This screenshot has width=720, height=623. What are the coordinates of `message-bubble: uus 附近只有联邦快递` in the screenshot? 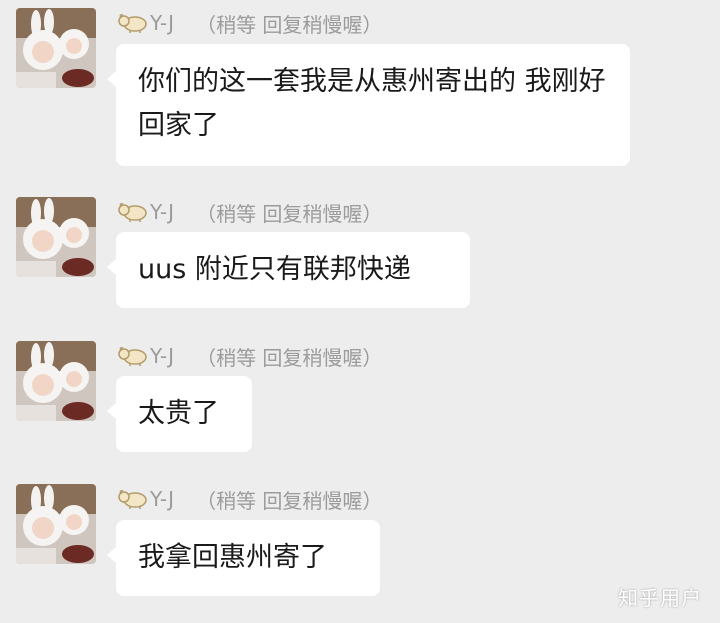 It's located at (288, 270).